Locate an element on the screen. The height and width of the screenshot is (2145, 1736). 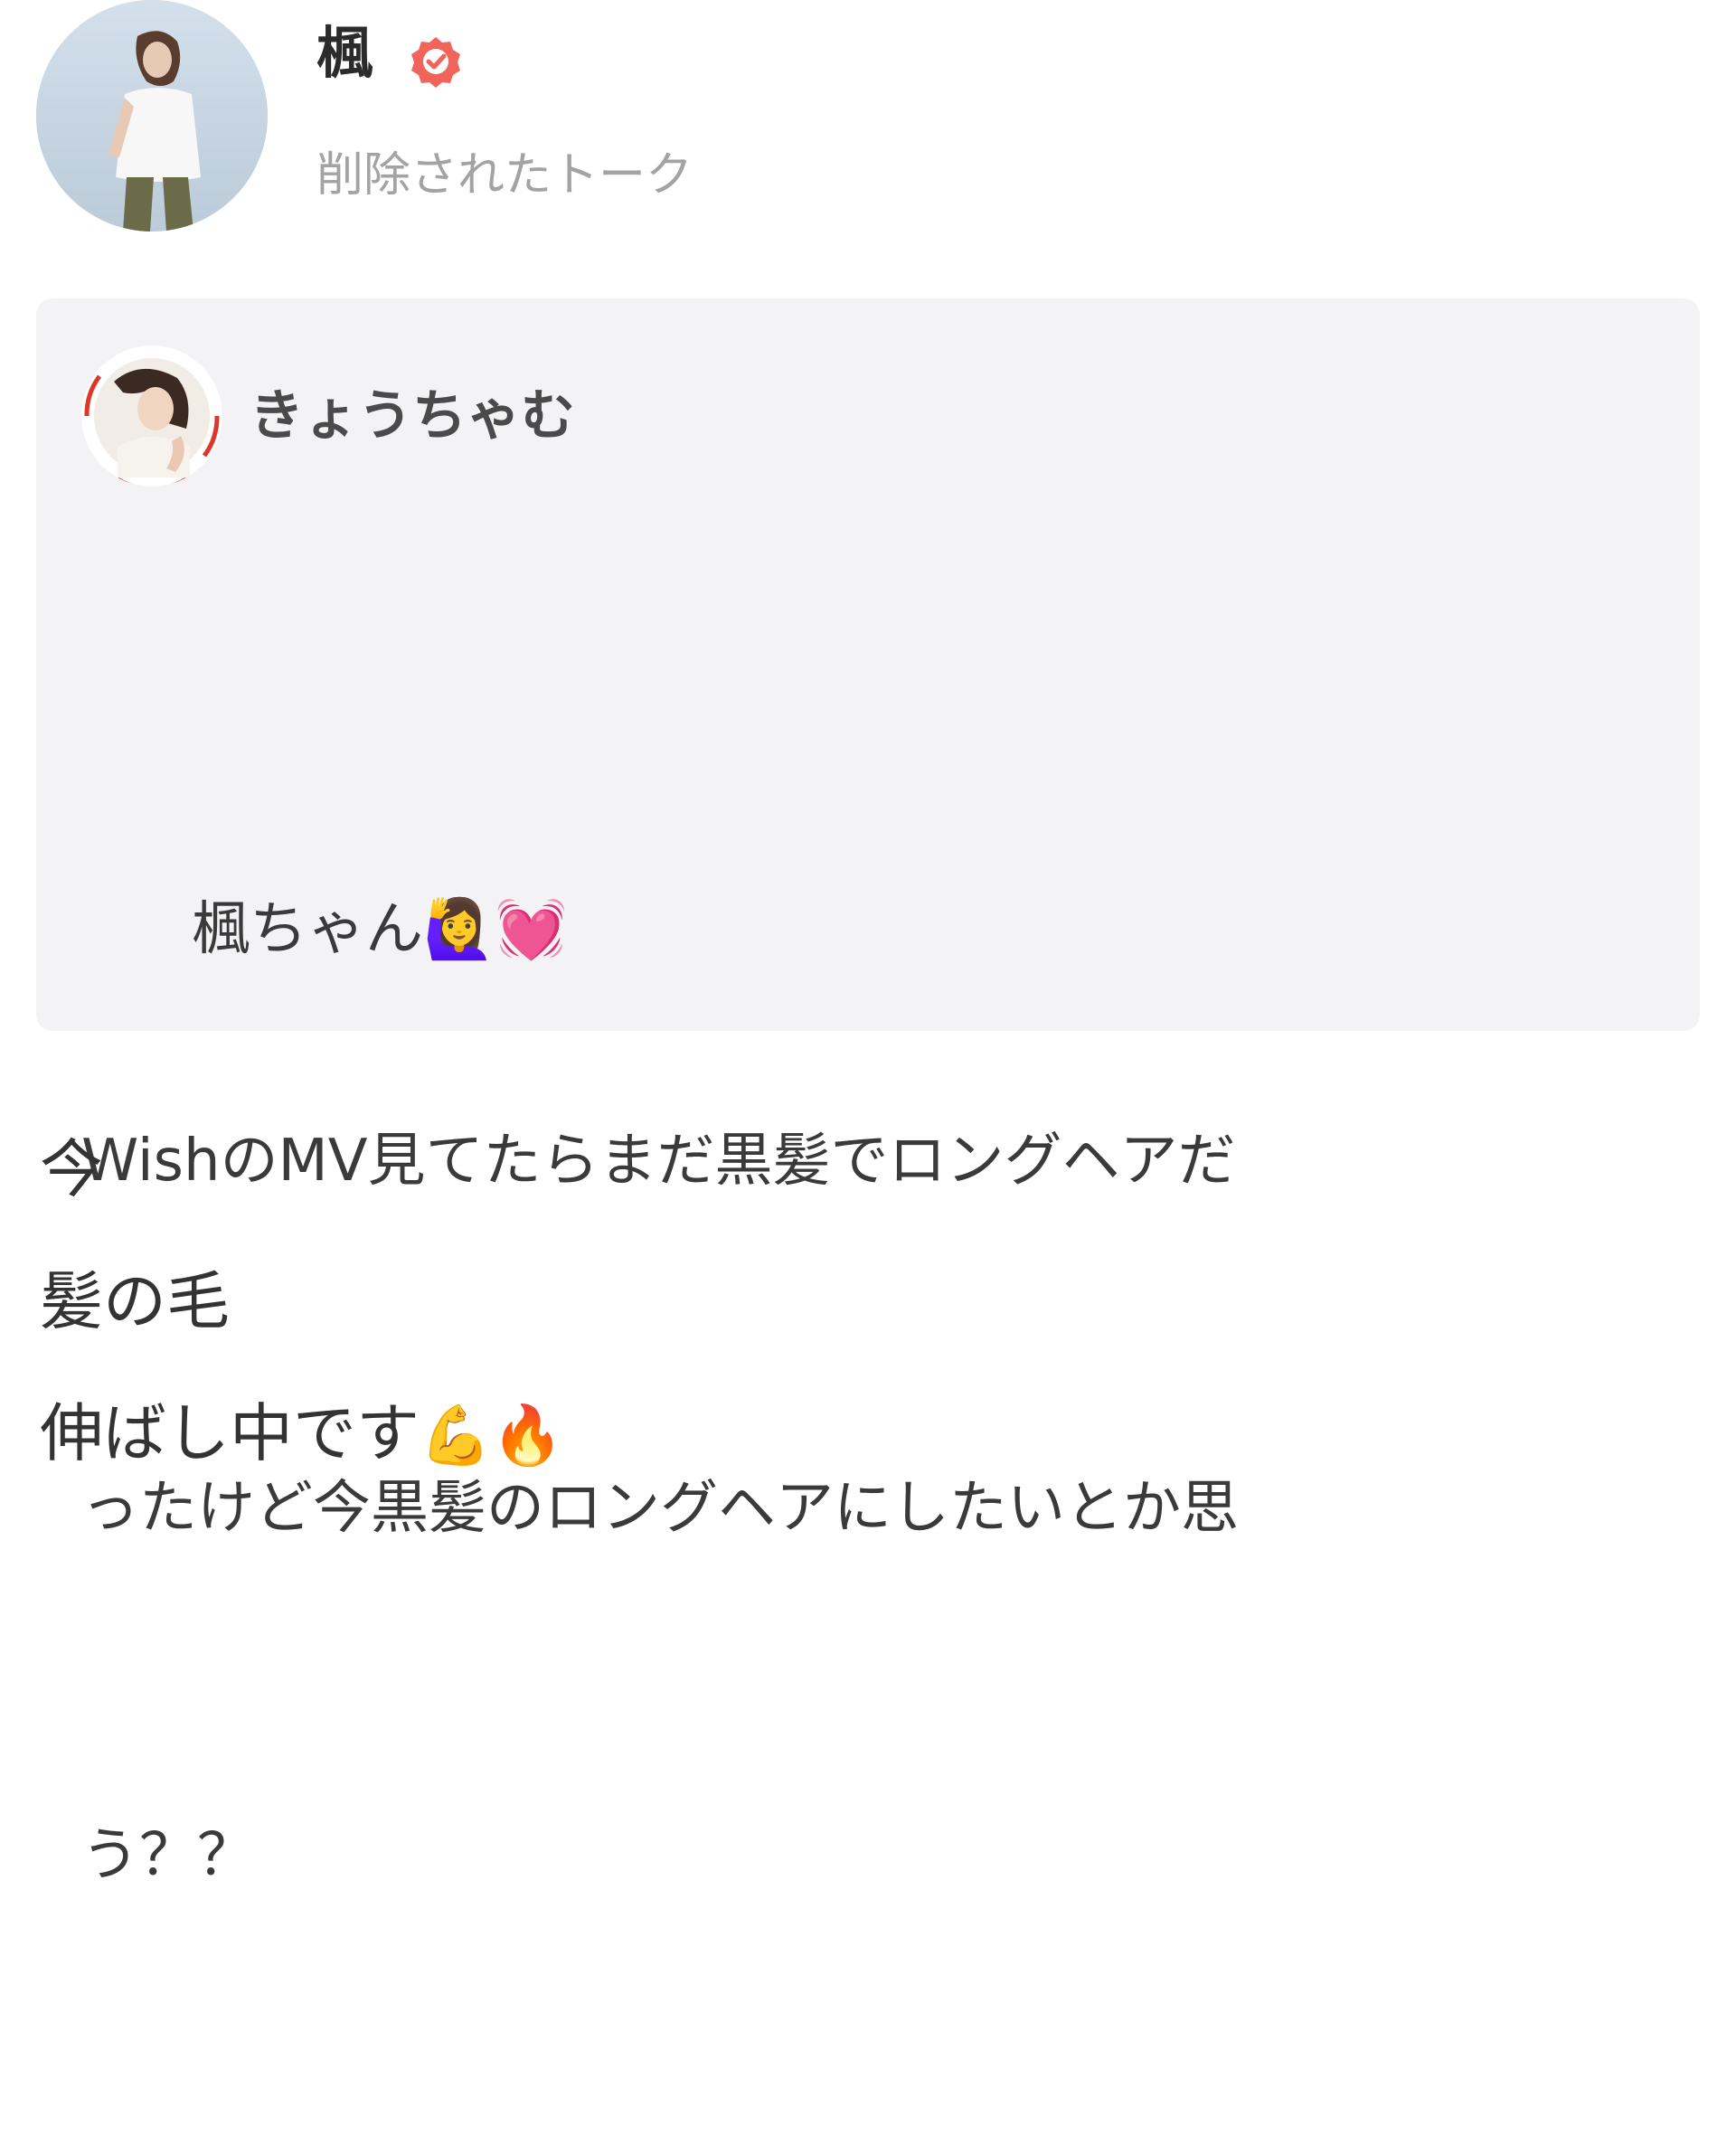
quoted-message-text: 楓ちゃん is located at coordinates (308, 929).